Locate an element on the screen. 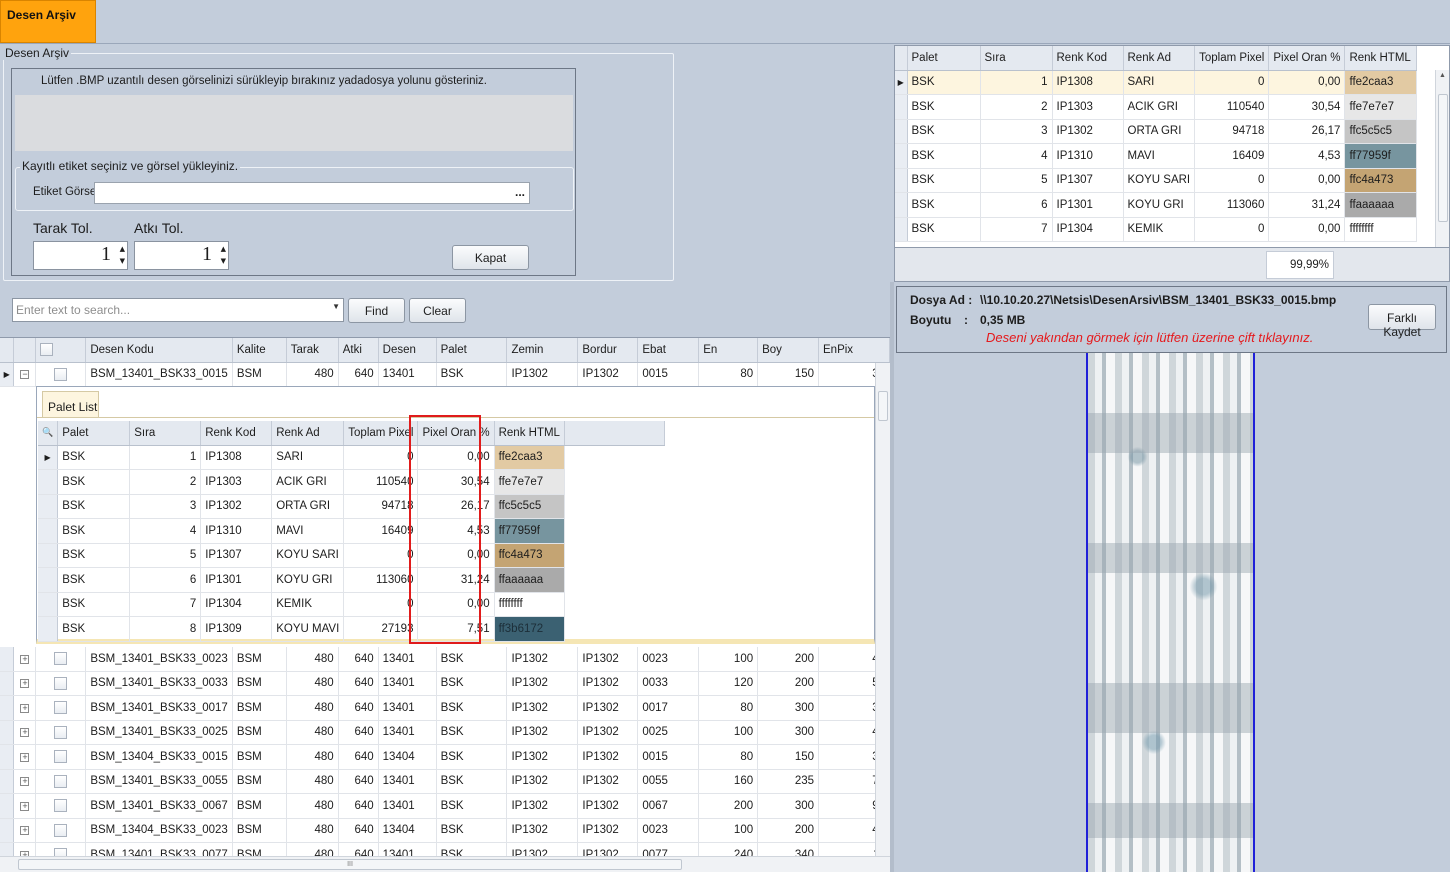 Image resolution: width=1450 pixels, height=872 pixels. cell-ebat: 0055 is located at coordinates (668, 781).